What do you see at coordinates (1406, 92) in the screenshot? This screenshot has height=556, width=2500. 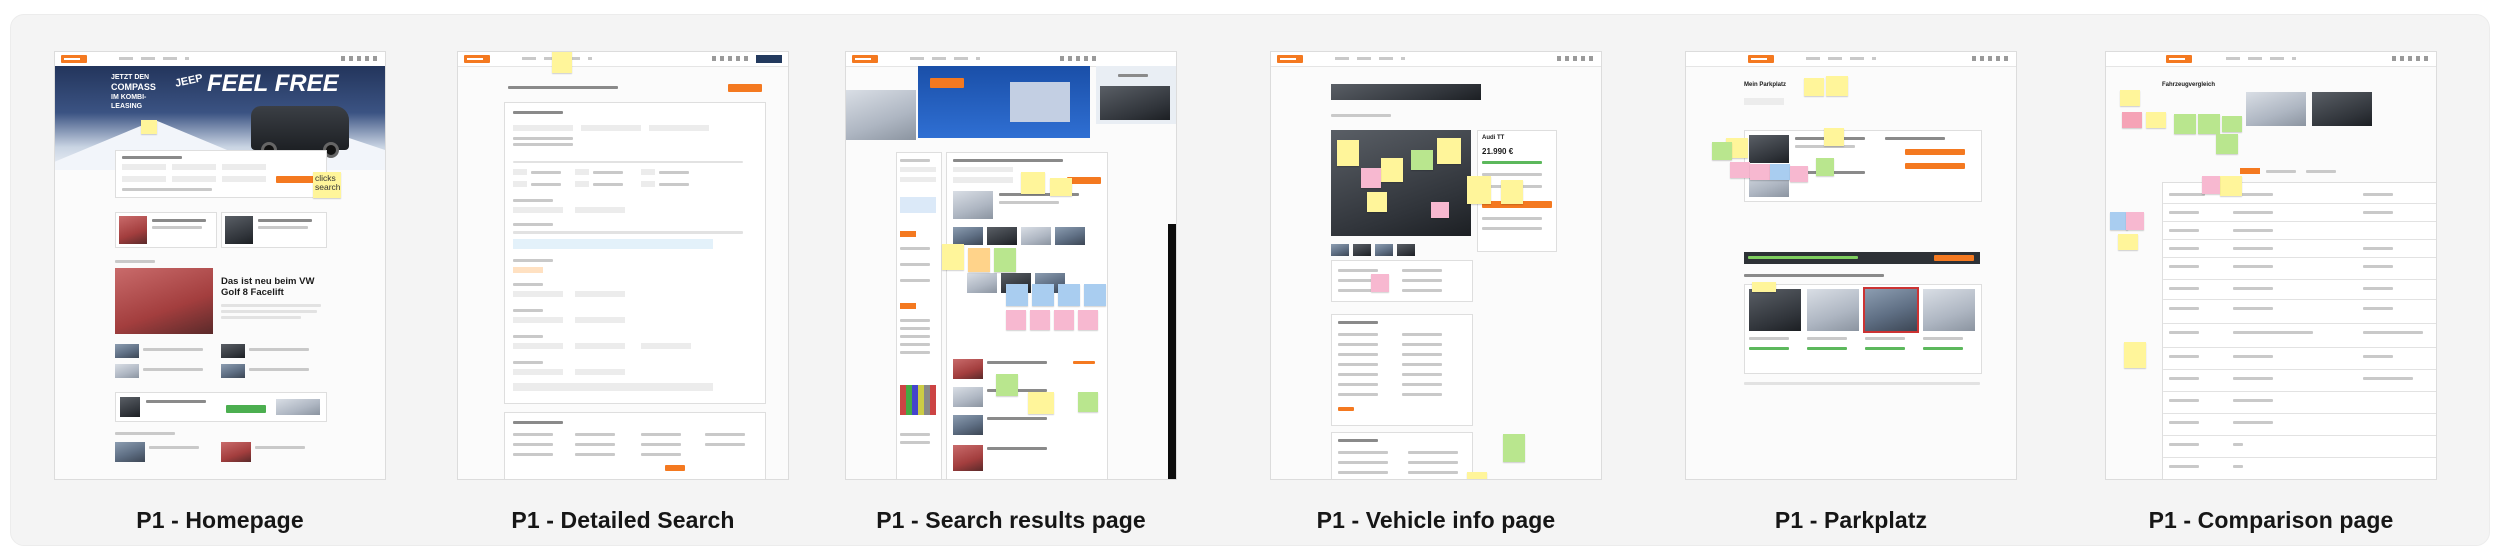 I see `top-banner` at bounding box center [1406, 92].